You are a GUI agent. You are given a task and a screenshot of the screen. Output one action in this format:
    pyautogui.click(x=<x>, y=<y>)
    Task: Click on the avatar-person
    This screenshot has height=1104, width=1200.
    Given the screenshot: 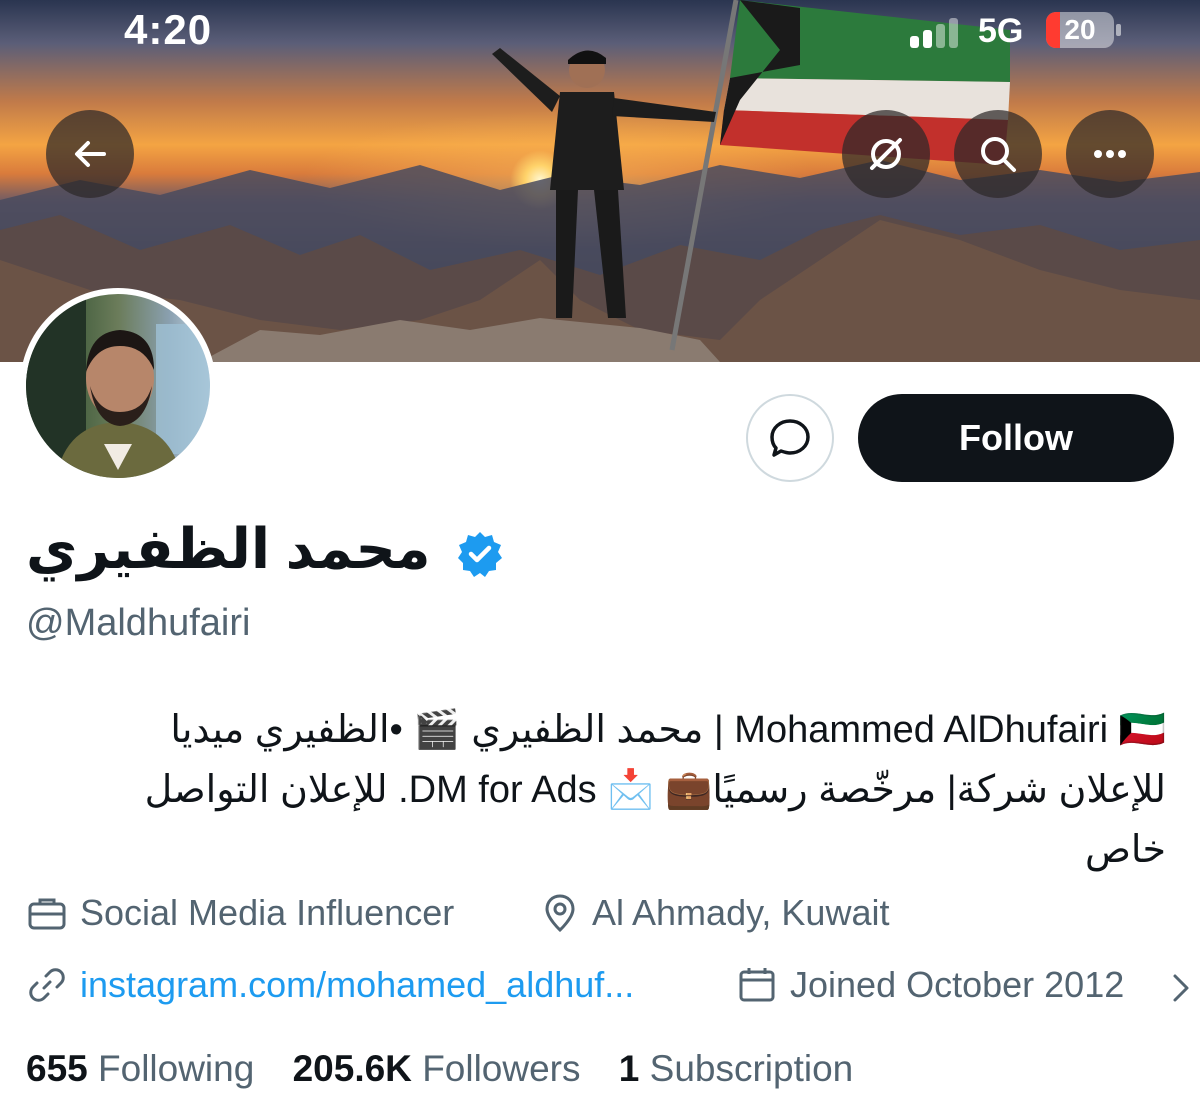 What is the action you would take?
    pyautogui.click(x=118, y=386)
    